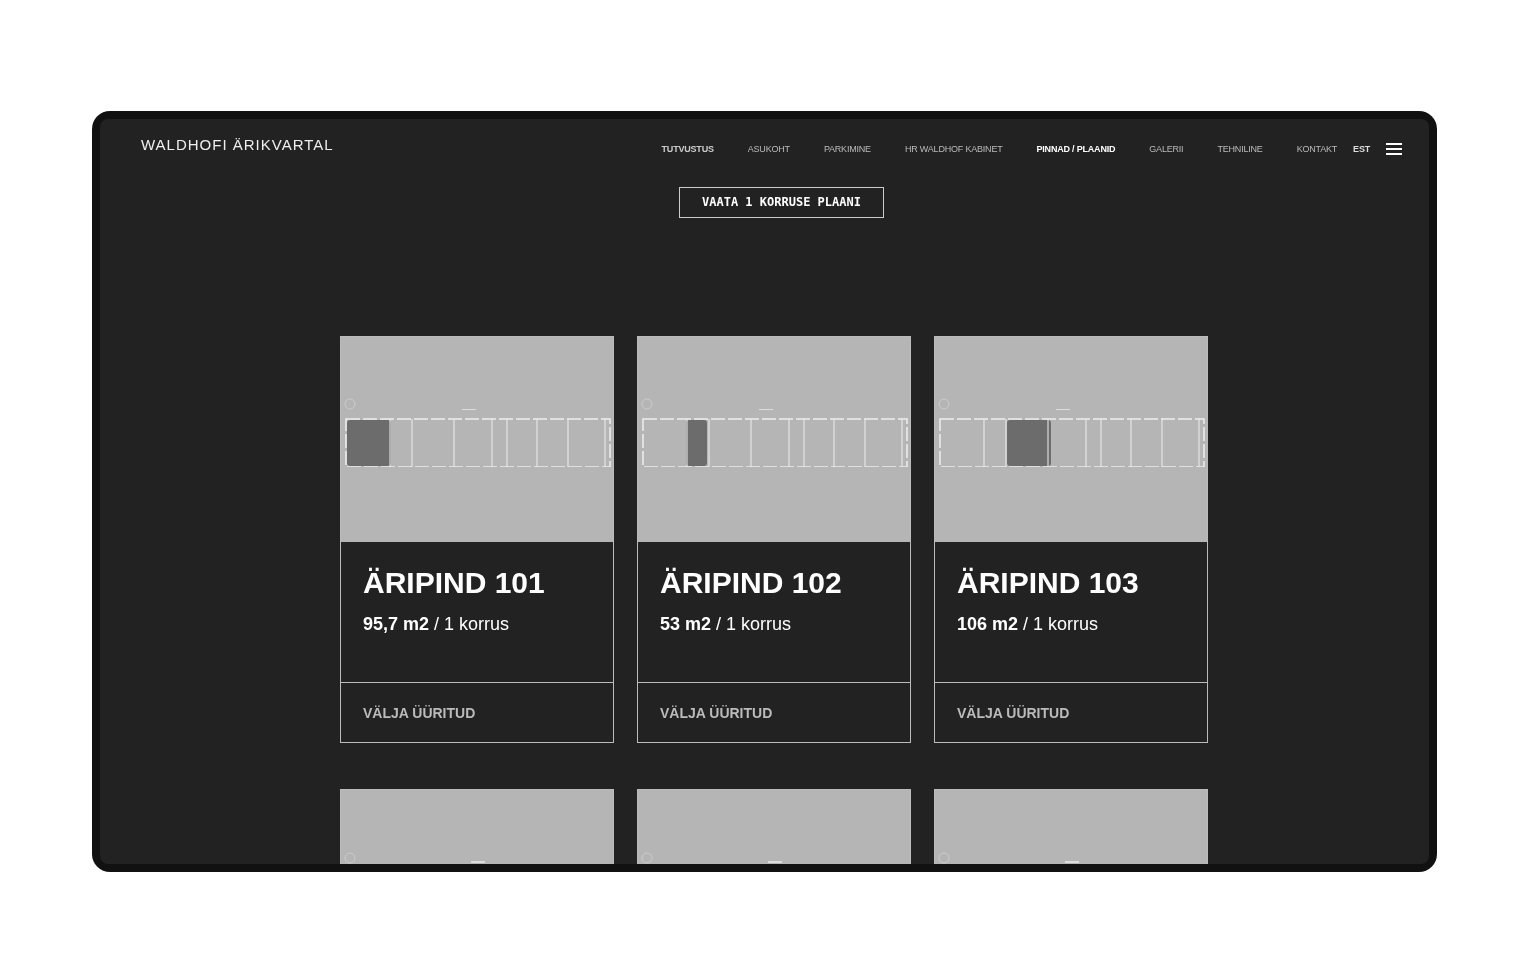 This screenshot has width=1535, height=976. Describe the element at coordinates (1394, 149) in the screenshot. I see `menu-icon` at that location.